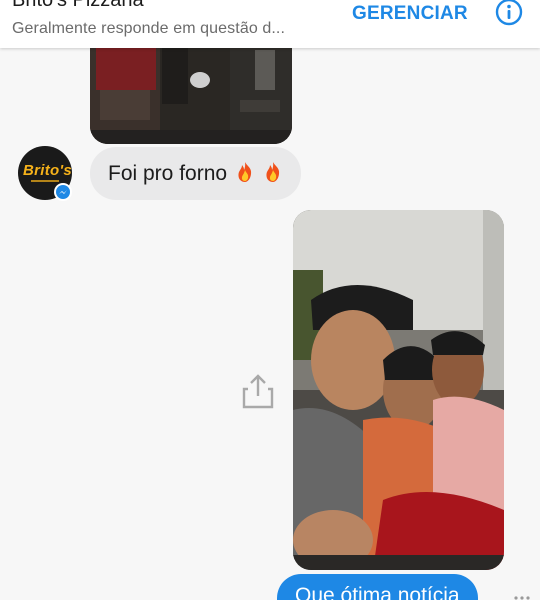 This screenshot has width=540, height=600. I want to click on messenger-icon, so click(63, 192).